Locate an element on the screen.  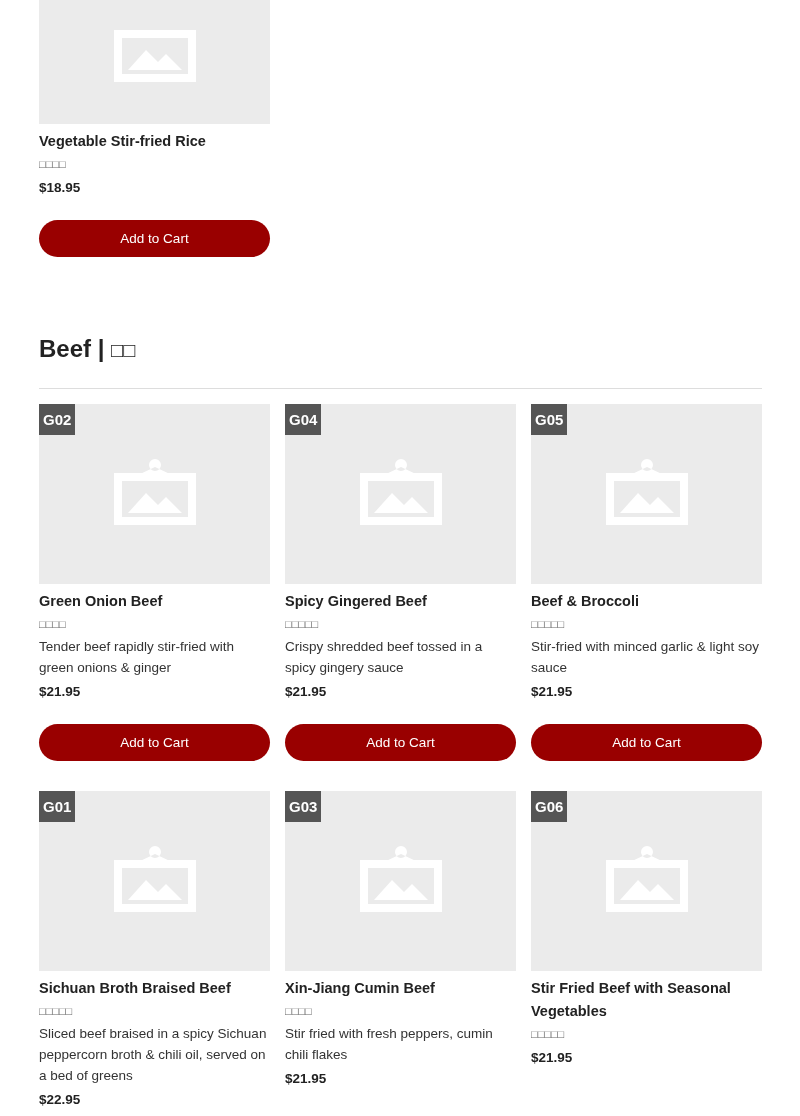
item-name: Spicy Gingered Beef is located at coordinates (356, 601).